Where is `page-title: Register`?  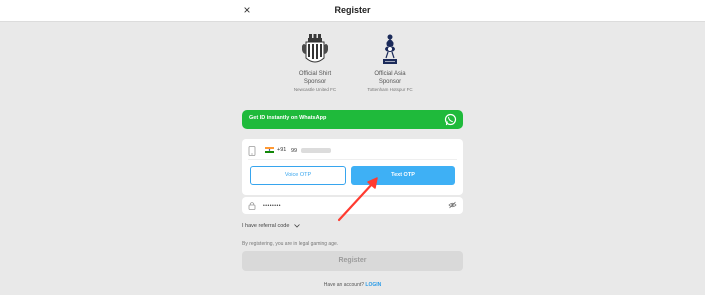 page-title: Register is located at coordinates (352, 10).